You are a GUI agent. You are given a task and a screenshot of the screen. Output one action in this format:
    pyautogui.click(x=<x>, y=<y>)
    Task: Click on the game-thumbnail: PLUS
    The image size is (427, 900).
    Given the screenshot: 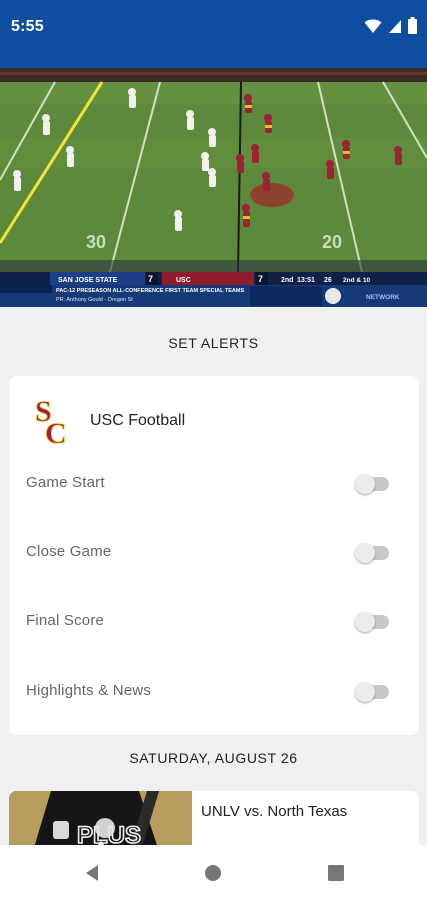 What is the action you would take?
    pyautogui.click(x=100, y=821)
    